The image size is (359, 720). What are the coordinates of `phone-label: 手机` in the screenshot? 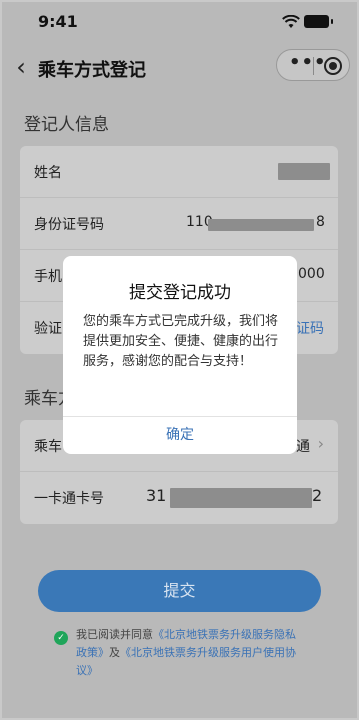 It's located at (48, 277).